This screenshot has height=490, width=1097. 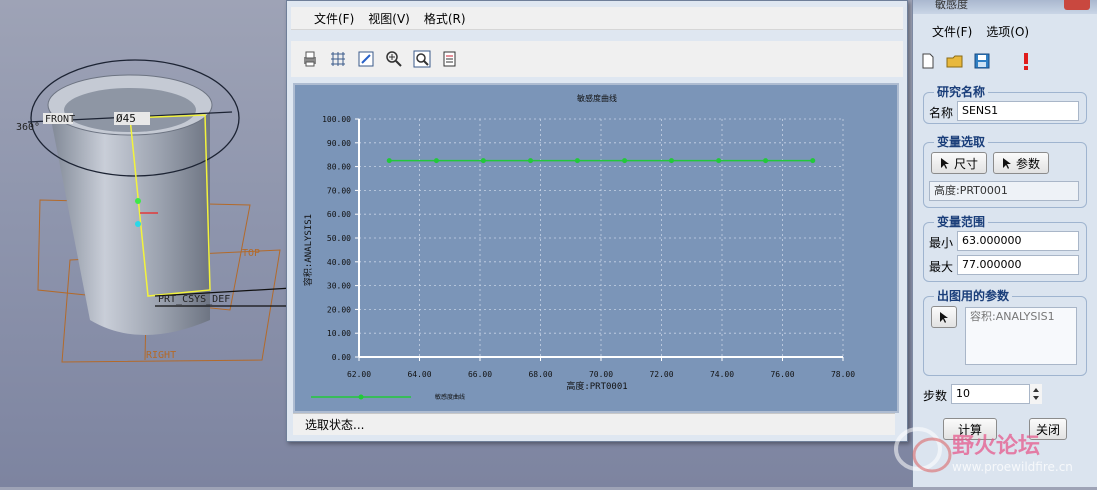 What do you see at coordinates (389, 18) in the screenshot?
I see `menu-view: 视图(V)` at bounding box center [389, 18].